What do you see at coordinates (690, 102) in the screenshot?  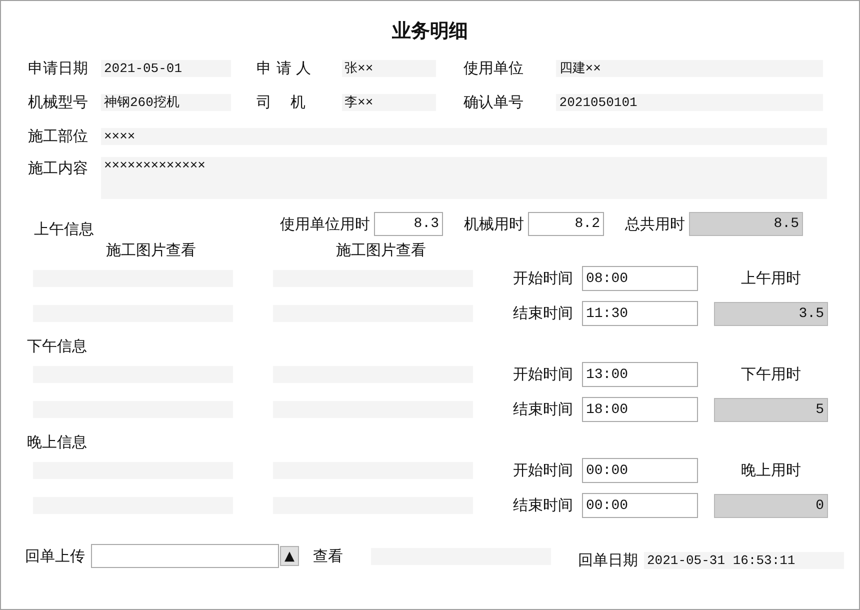 I see `field-value: 2021050101` at bounding box center [690, 102].